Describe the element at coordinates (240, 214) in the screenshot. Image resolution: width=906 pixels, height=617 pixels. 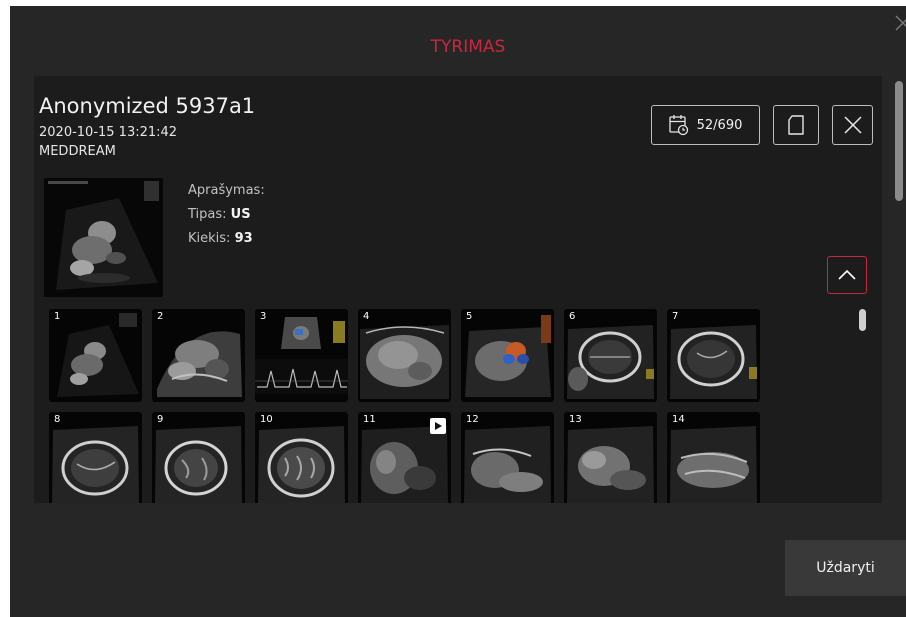
I see `type-value: US` at that location.